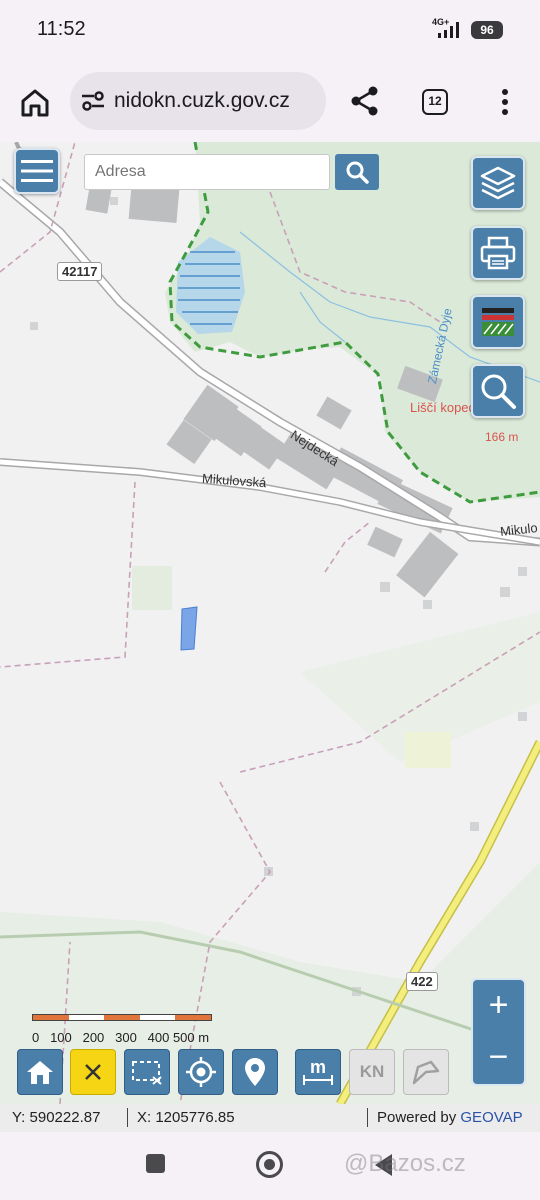 This screenshot has width=540, height=1200. Describe the element at coordinates (93, 101) in the screenshot. I see `site-settings-icon` at that location.